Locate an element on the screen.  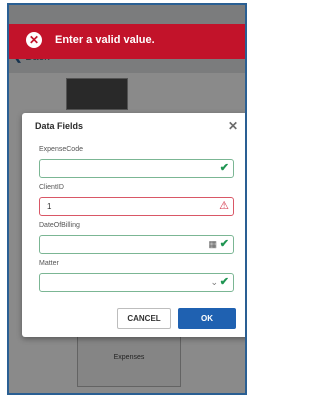
error-toast: ✕ Enter a valid value. is located at coordinates (127, 41).